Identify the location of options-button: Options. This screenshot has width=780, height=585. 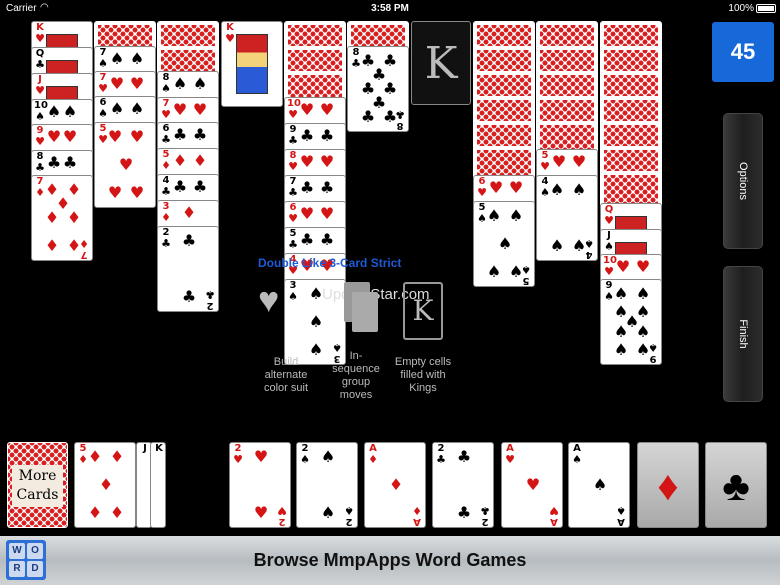
(743, 181).